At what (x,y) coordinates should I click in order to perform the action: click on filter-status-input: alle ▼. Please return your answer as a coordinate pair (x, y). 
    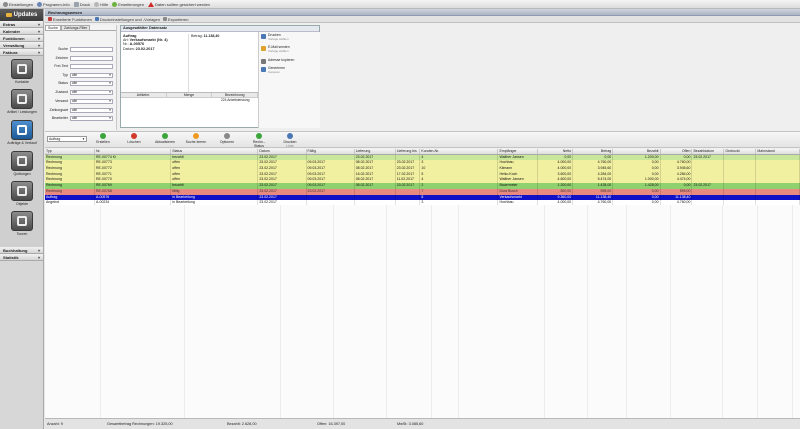
    Looking at the image, I should click on (91, 83).